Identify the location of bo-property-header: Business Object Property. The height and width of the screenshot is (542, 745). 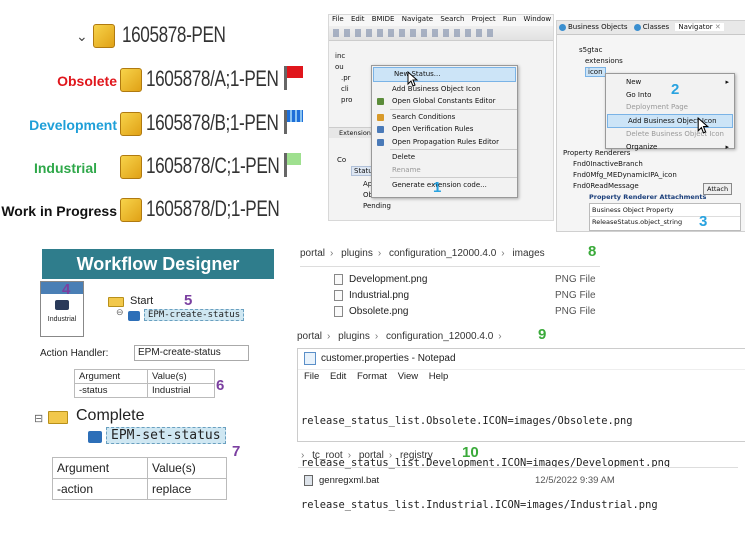
(665, 210).